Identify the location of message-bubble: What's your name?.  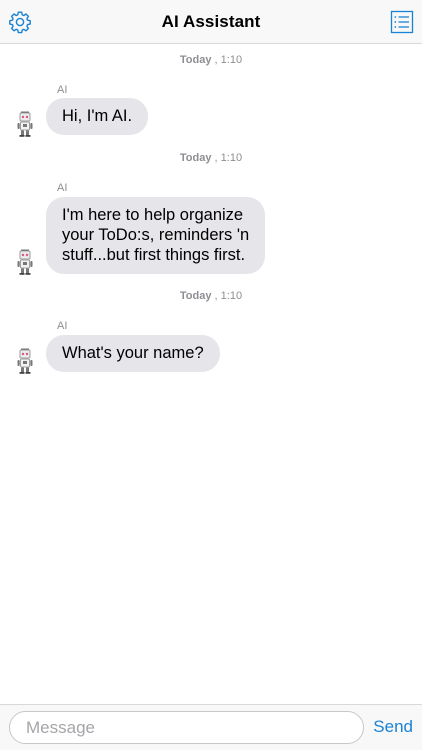
(133, 353).